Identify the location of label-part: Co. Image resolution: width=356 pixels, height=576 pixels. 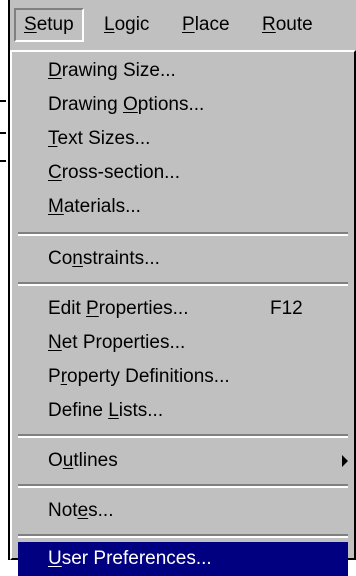
(60, 258).